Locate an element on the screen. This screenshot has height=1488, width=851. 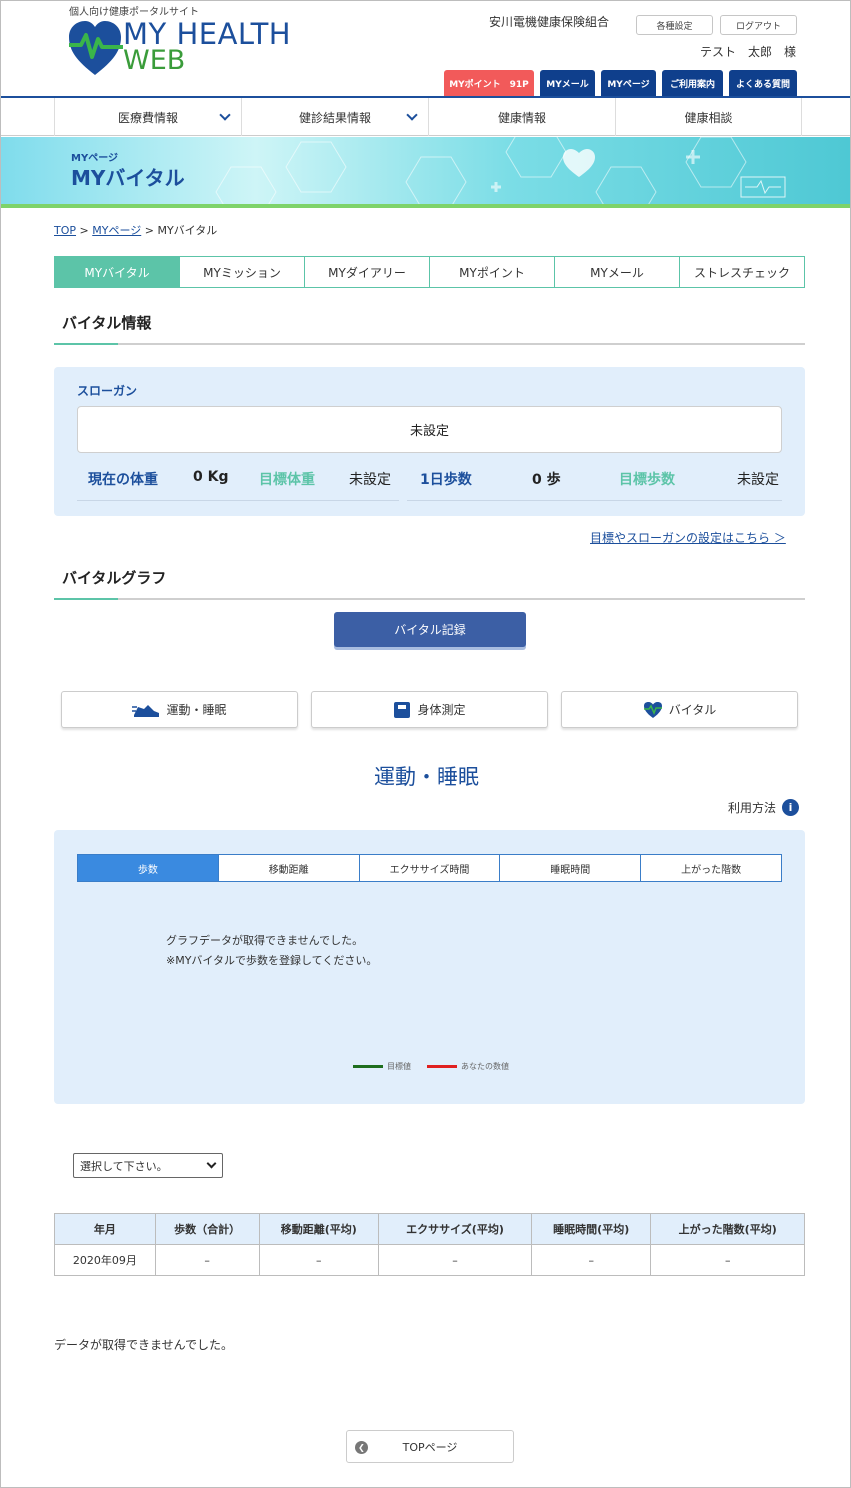
logout-button: ログアウト is located at coordinates (758, 25).